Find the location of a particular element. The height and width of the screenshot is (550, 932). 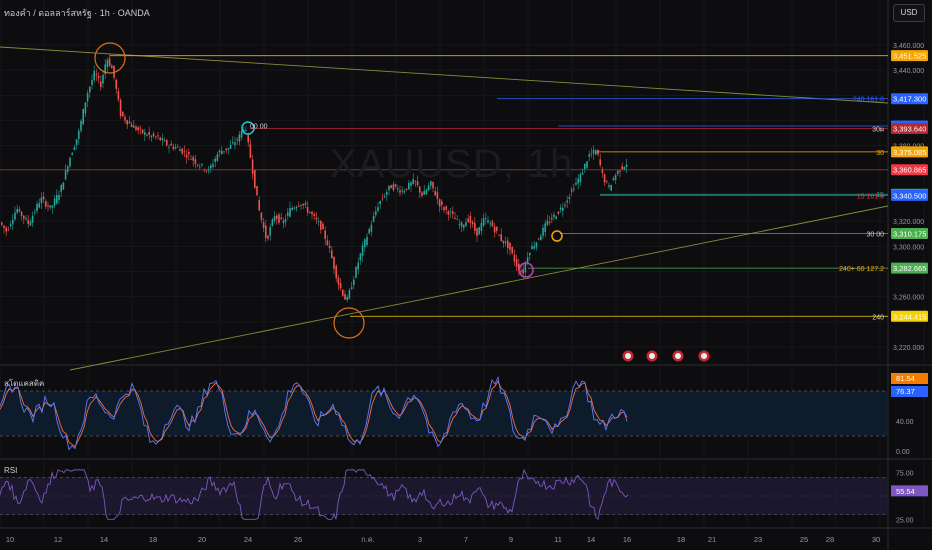

price-badge-text: 3,244.415 is located at coordinates (909, 316).